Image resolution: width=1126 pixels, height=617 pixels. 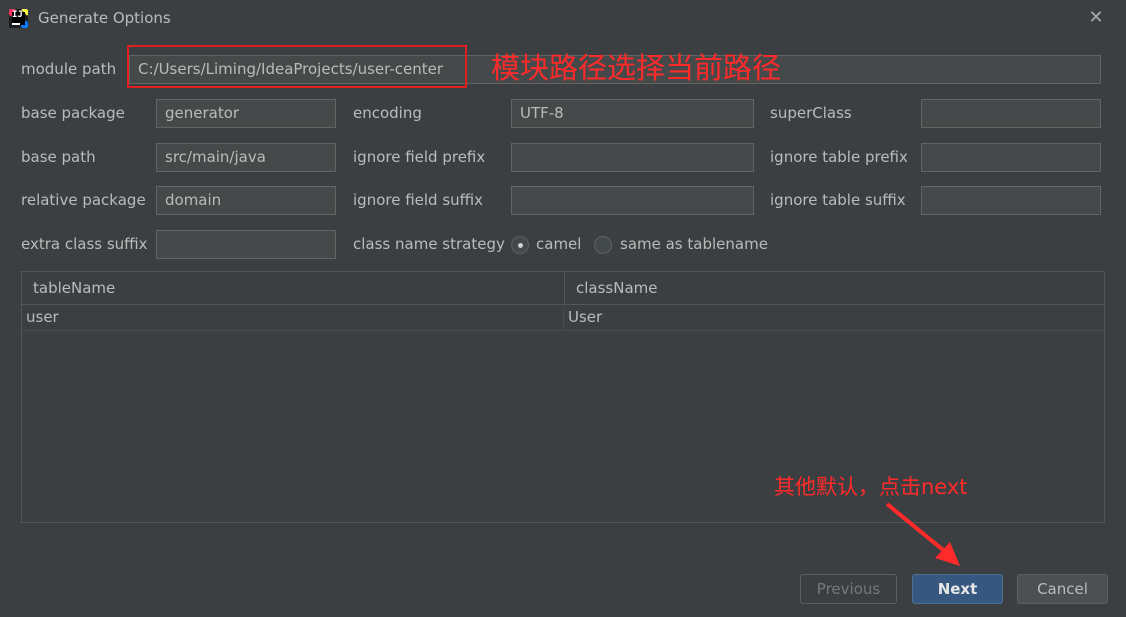 What do you see at coordinates (419, 157) in the screenshot?
I see `ignore-field-prefix-label: ignore field prefix` at bounding box center [419, 157].